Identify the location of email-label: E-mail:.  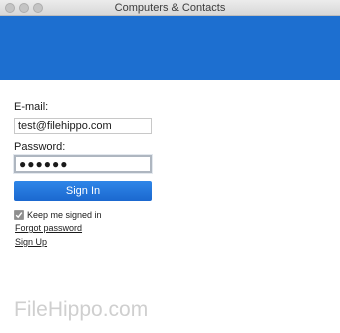
(31, 107).